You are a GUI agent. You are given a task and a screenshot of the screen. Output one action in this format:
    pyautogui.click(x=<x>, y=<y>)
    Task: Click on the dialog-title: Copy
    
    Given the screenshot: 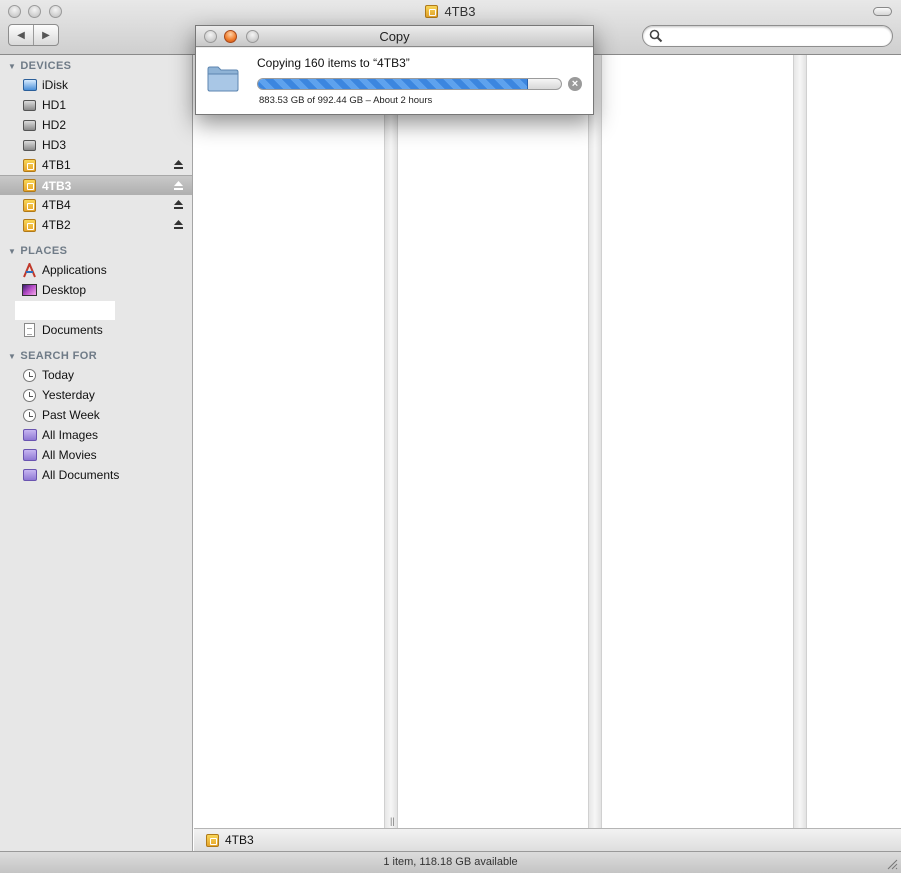 What is the action you would take?
    pyautogui.click(x=394, y=36)
    